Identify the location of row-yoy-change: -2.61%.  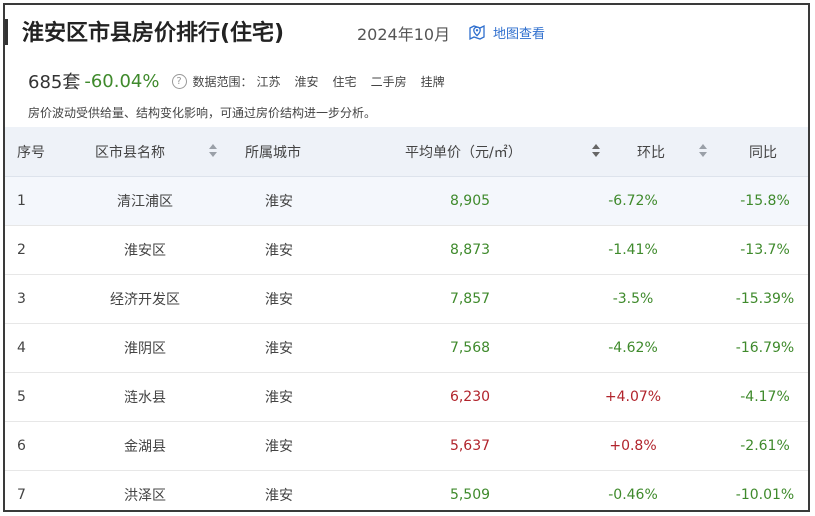
(765, 446).